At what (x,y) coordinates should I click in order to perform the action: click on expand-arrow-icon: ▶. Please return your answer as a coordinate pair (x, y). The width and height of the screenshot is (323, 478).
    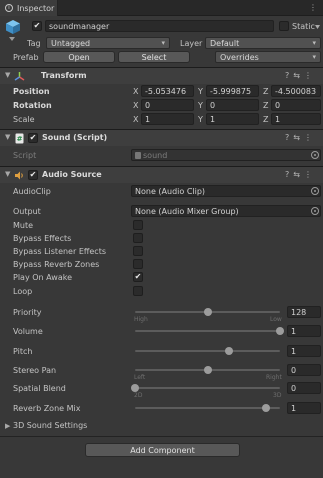
    Looking at the image, I should click on (7, 426).